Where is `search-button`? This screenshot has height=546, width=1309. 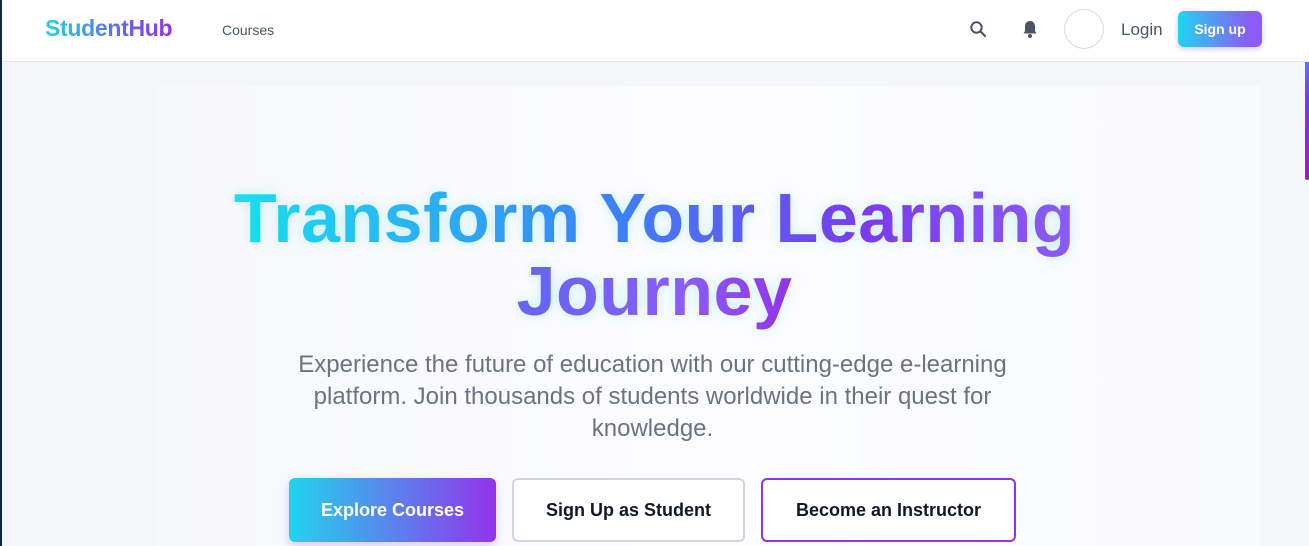 search-button is located at coordinates (978, 29).